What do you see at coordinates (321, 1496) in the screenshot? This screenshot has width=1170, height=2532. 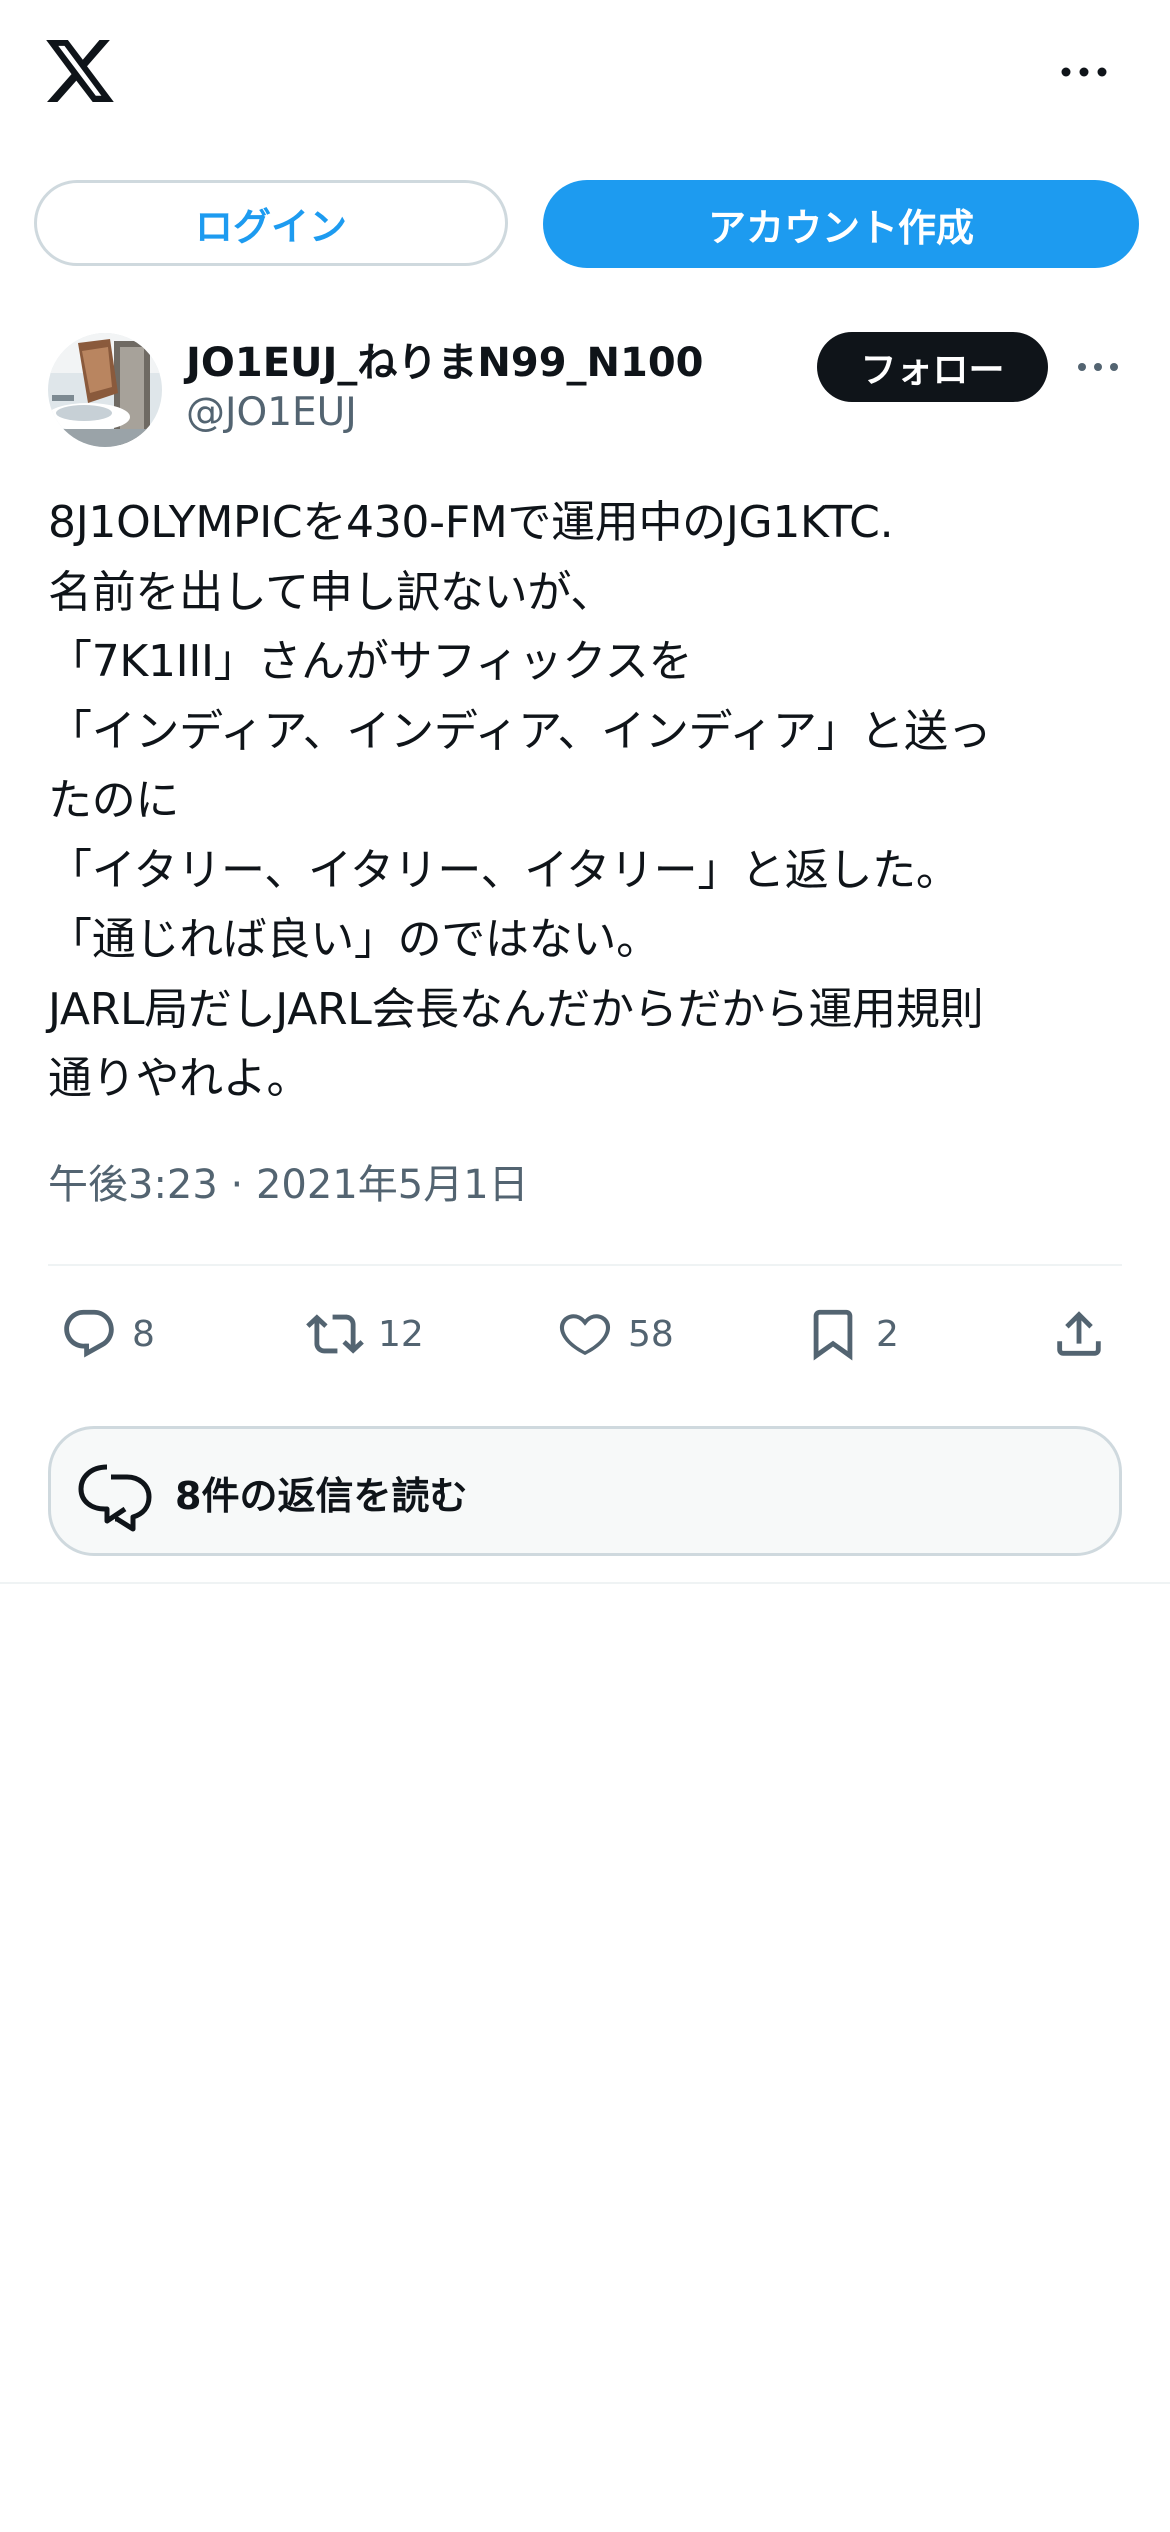 I see `read-replies-label: 8件の返信を読む` at bounding box center [321, 1496].